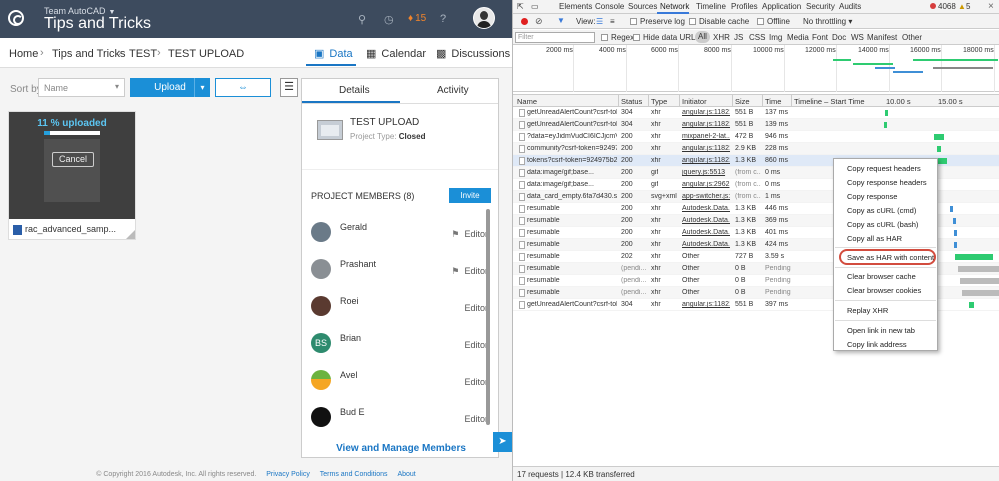 This screenshot has width=999, height=481. Describe the element at coordinates (406, 474) in the screenshot. I see `about-link: About` at that location.